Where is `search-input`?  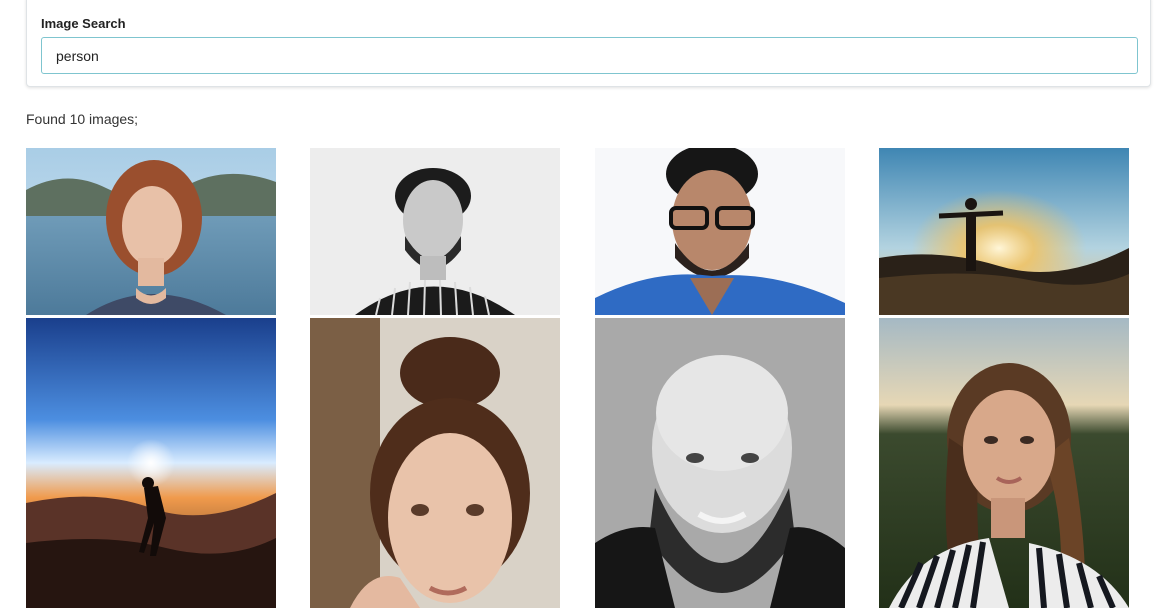 search-input is located at coordinates (589, 55).